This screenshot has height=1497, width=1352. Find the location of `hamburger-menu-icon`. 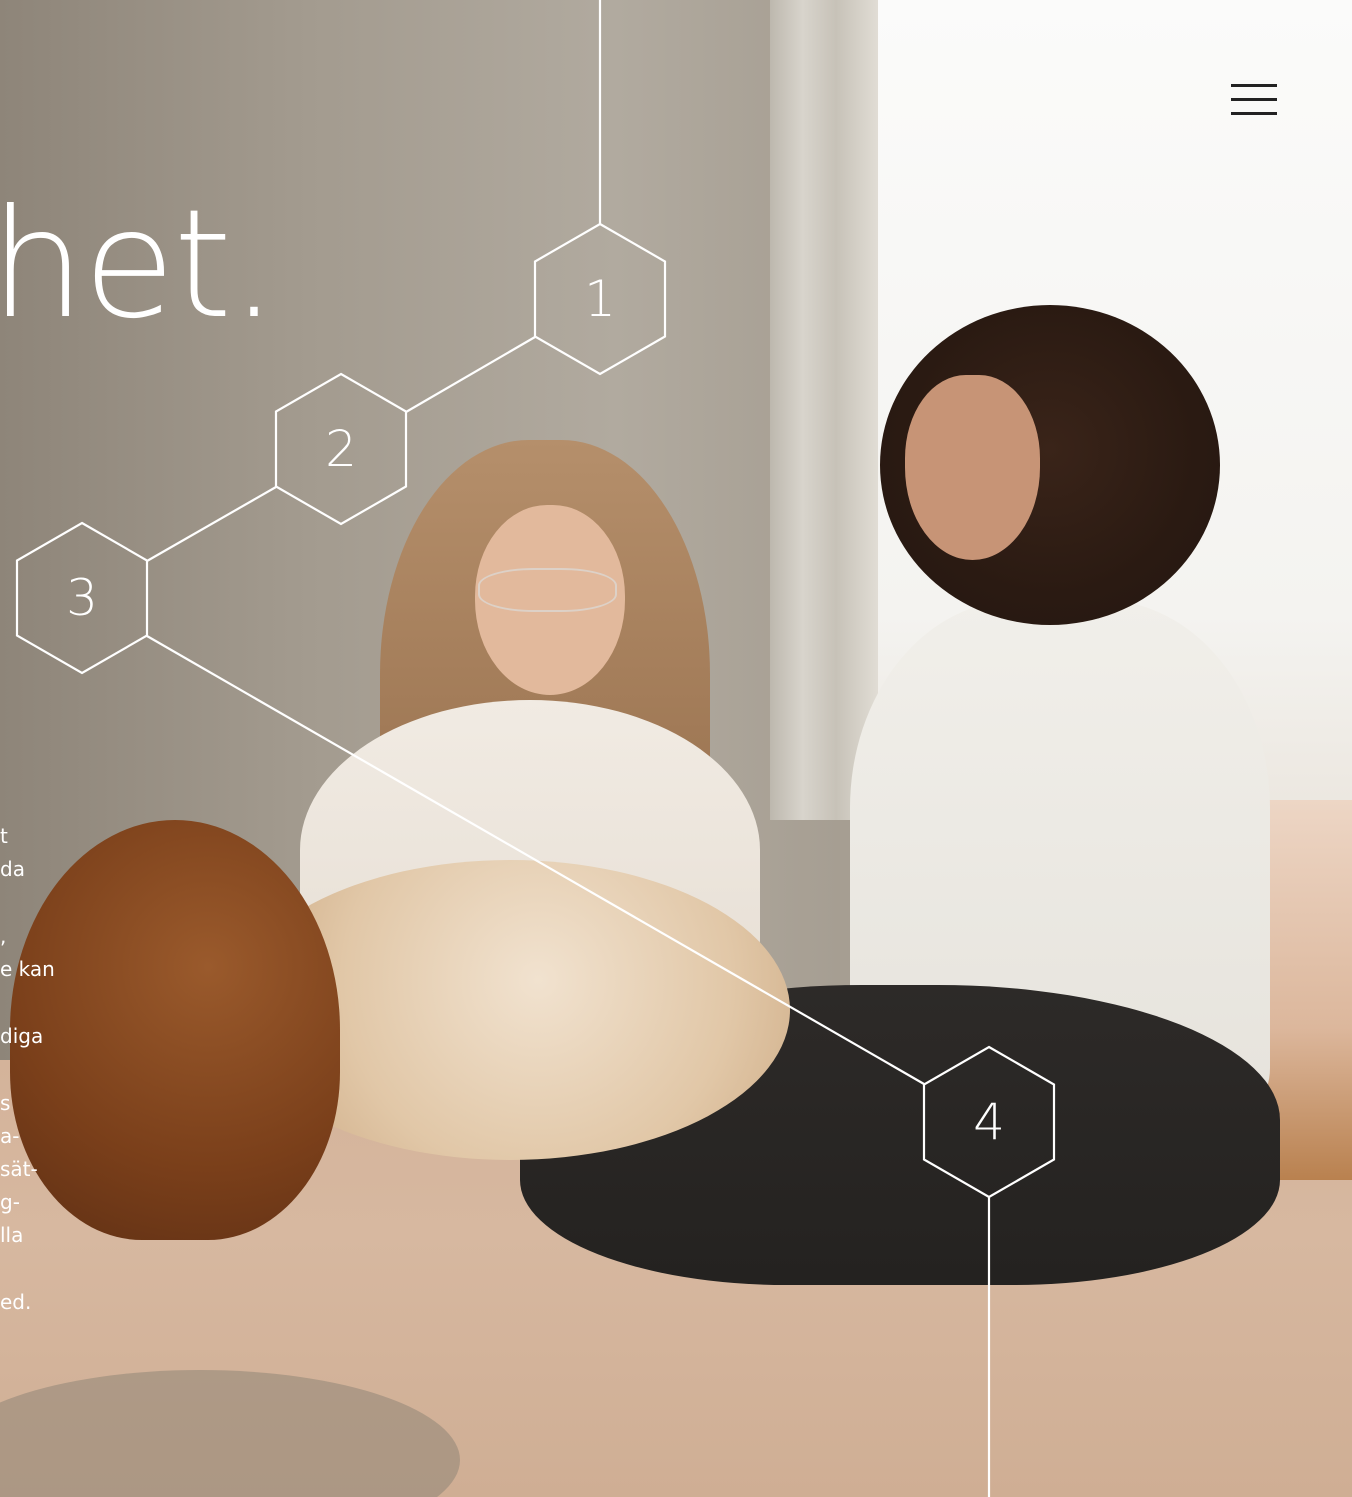

hamburger-menu-icon is located at coordinates (1254, 100).